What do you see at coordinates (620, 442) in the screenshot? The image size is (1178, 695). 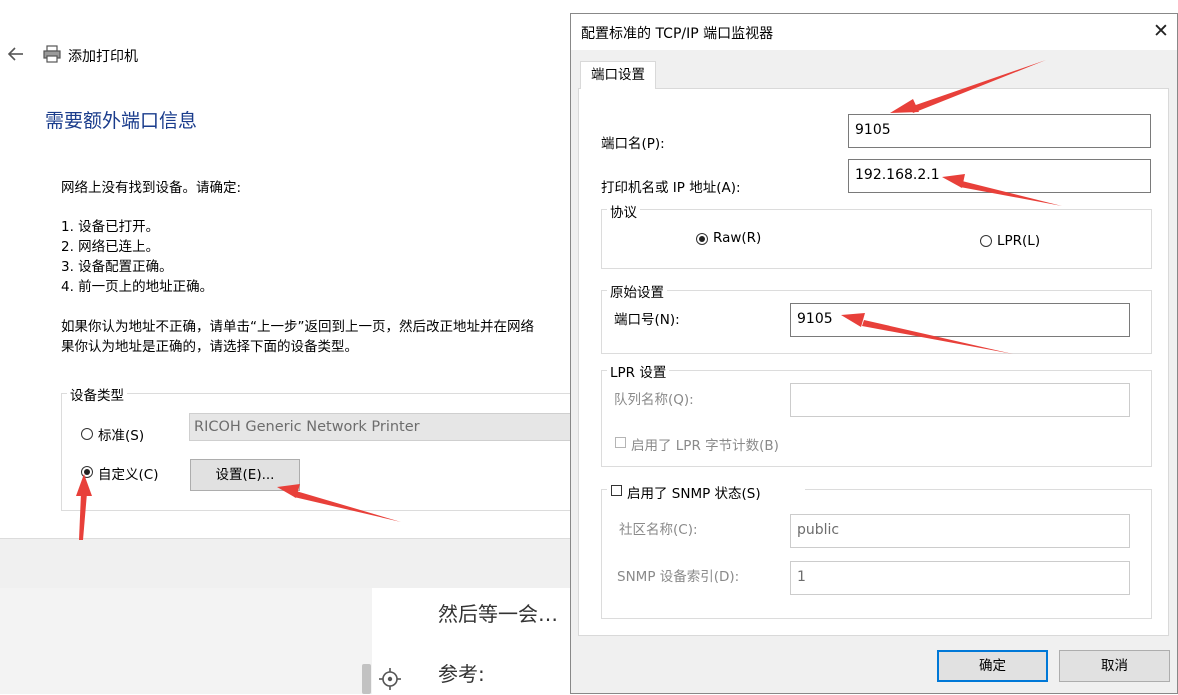 I see `lpr-byte-count-checkbox` at bounding box center [620, 442].